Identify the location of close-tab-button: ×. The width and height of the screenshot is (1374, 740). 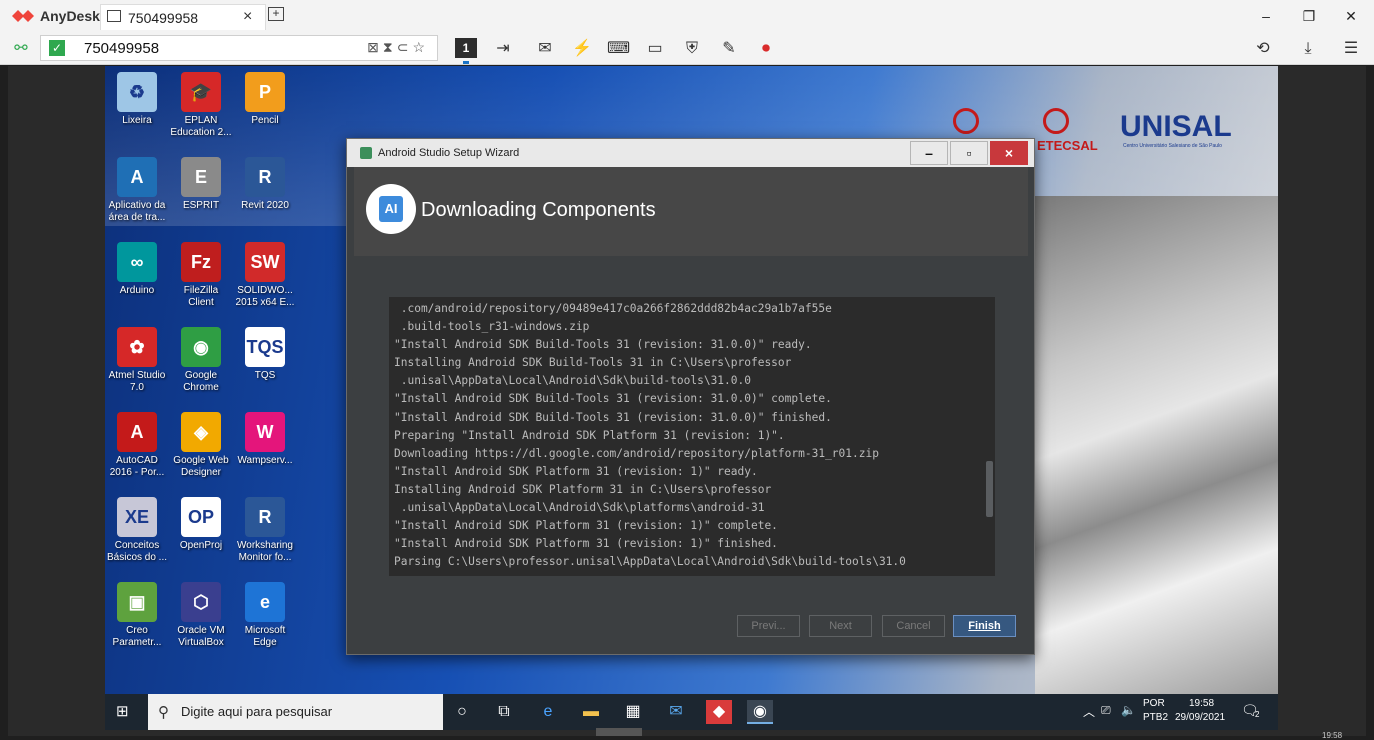
(247, 17).